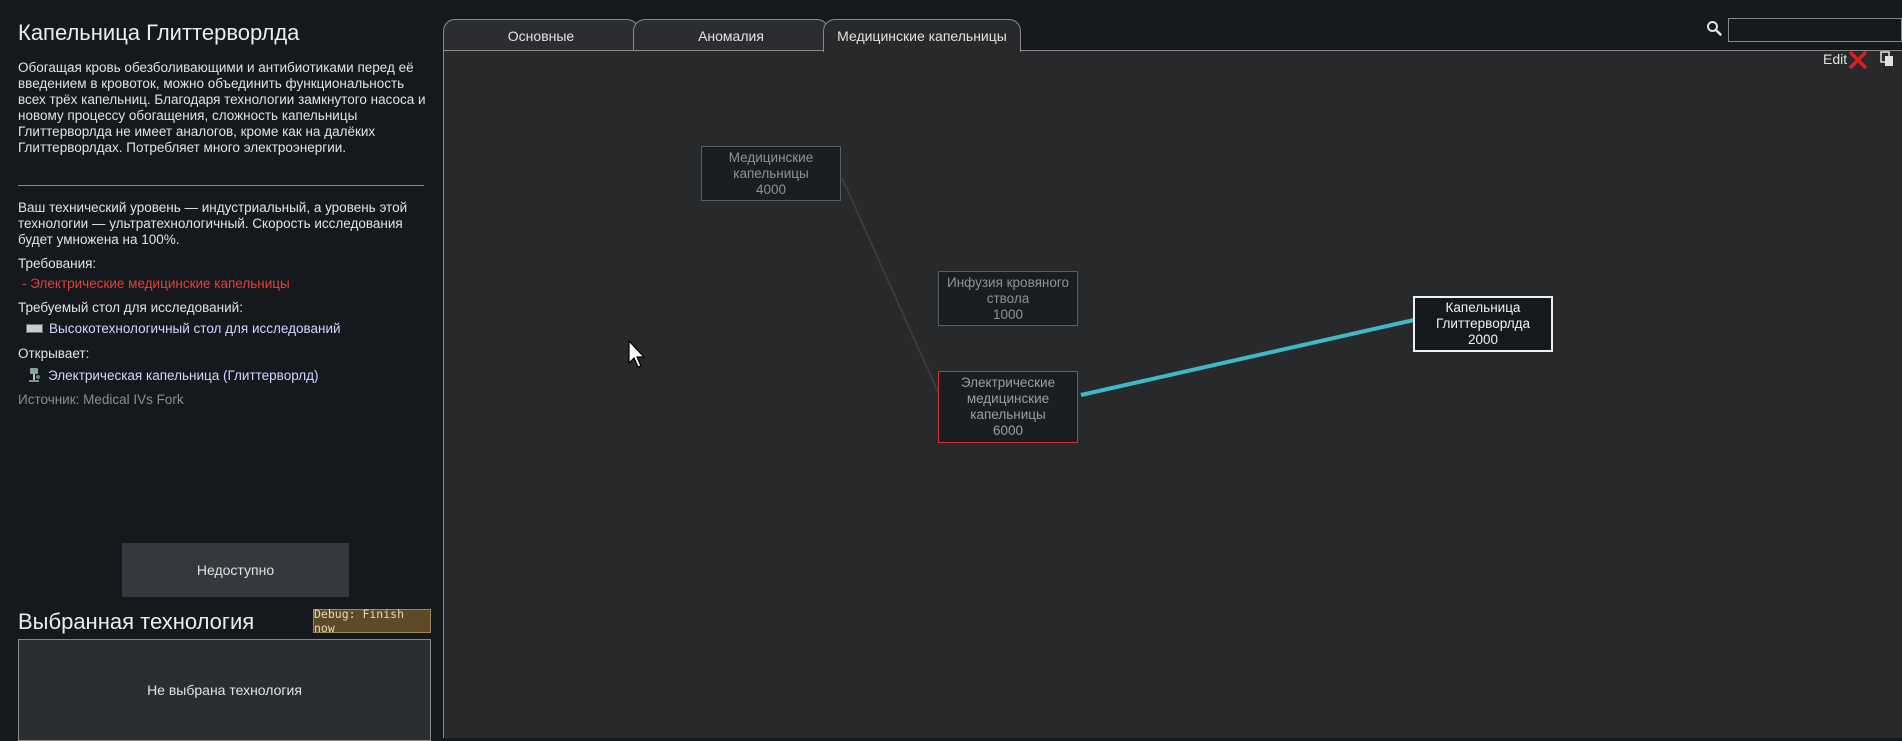 This screenshot has height=741, width=1902. What do you see at coordinates (1483, 315) in the screenshot?
I see `node-name: Капельница Глиттерворлда` at bounding box center [1483, 315].